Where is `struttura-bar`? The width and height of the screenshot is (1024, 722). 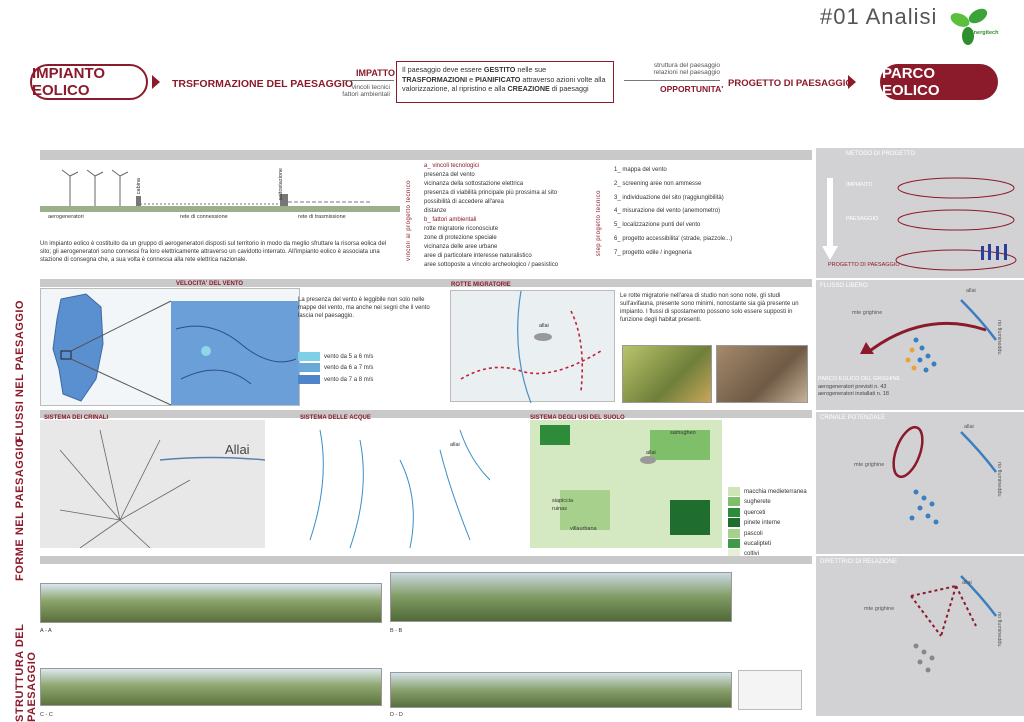
struttura-bar is located at coordinates (426, 560).